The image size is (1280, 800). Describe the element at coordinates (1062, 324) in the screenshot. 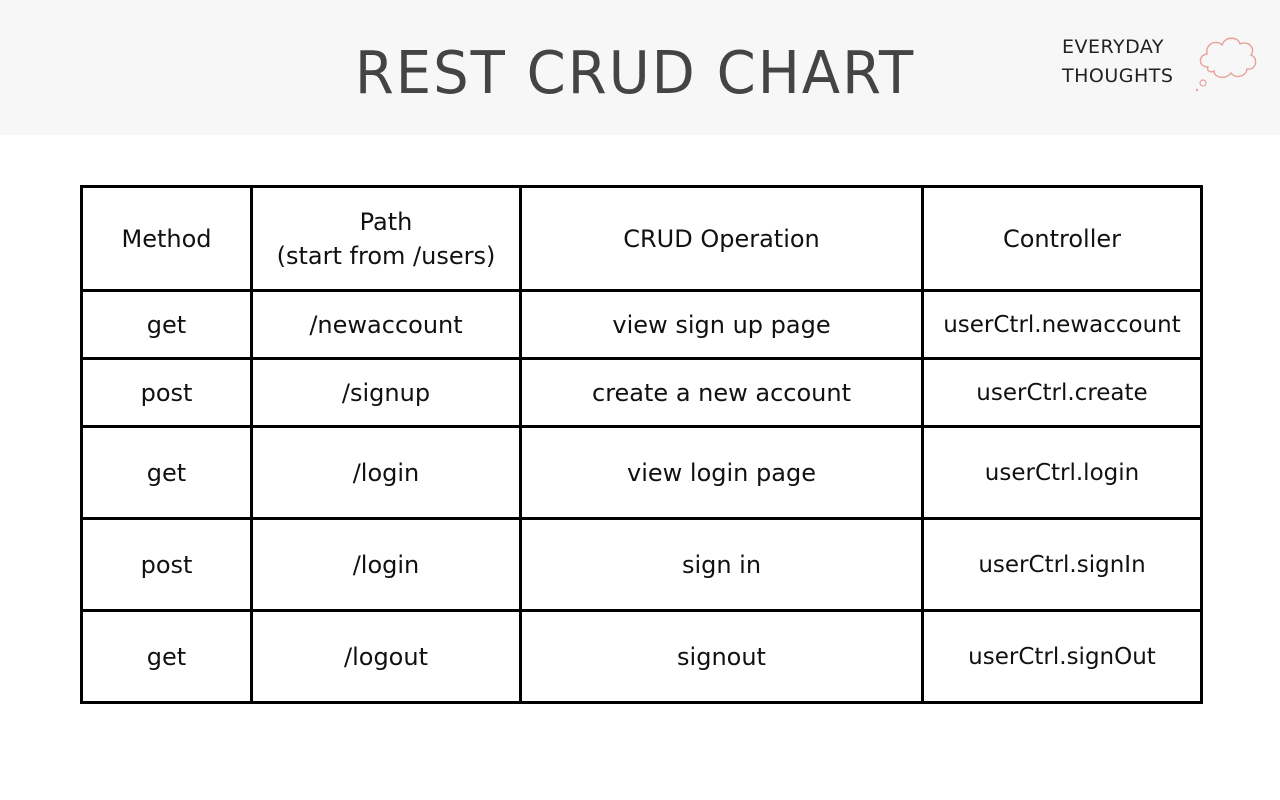

I see `cell-controller: userCtrl.newaccount` at that location.